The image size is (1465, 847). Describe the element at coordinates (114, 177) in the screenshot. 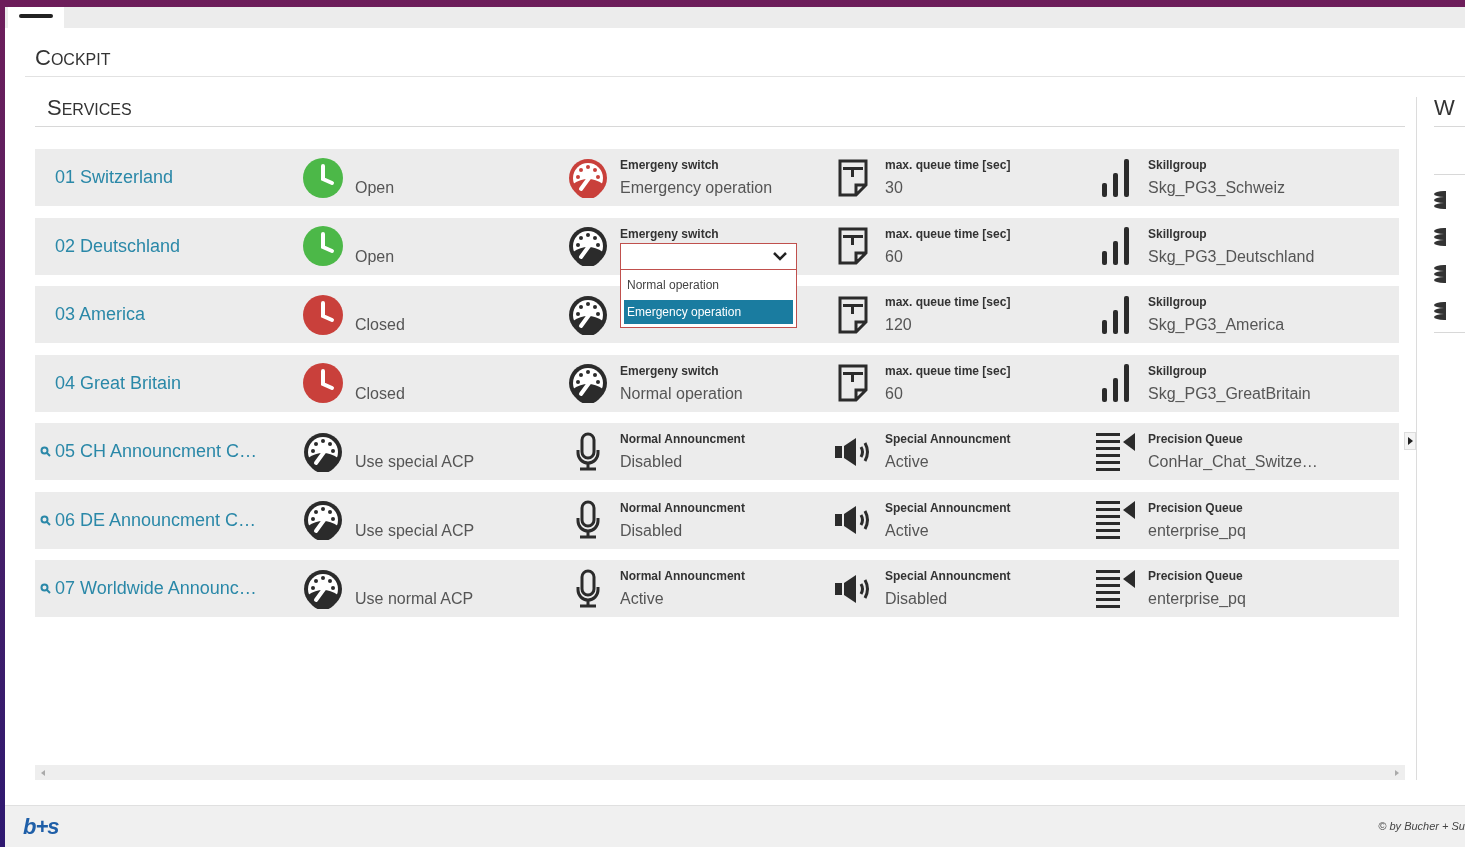

I see `service-link: 01 Switzerland` at that location.